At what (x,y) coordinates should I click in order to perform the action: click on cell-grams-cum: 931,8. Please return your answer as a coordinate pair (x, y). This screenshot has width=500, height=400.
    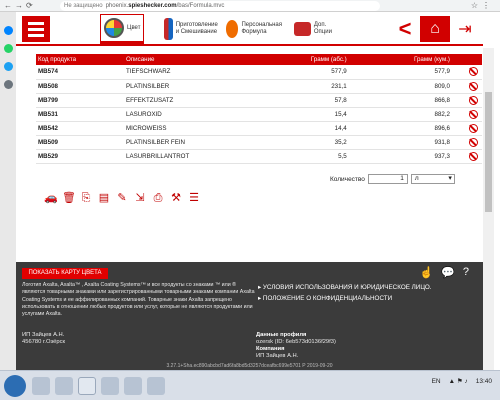
    Looking at the image, I should click on (412, 142).